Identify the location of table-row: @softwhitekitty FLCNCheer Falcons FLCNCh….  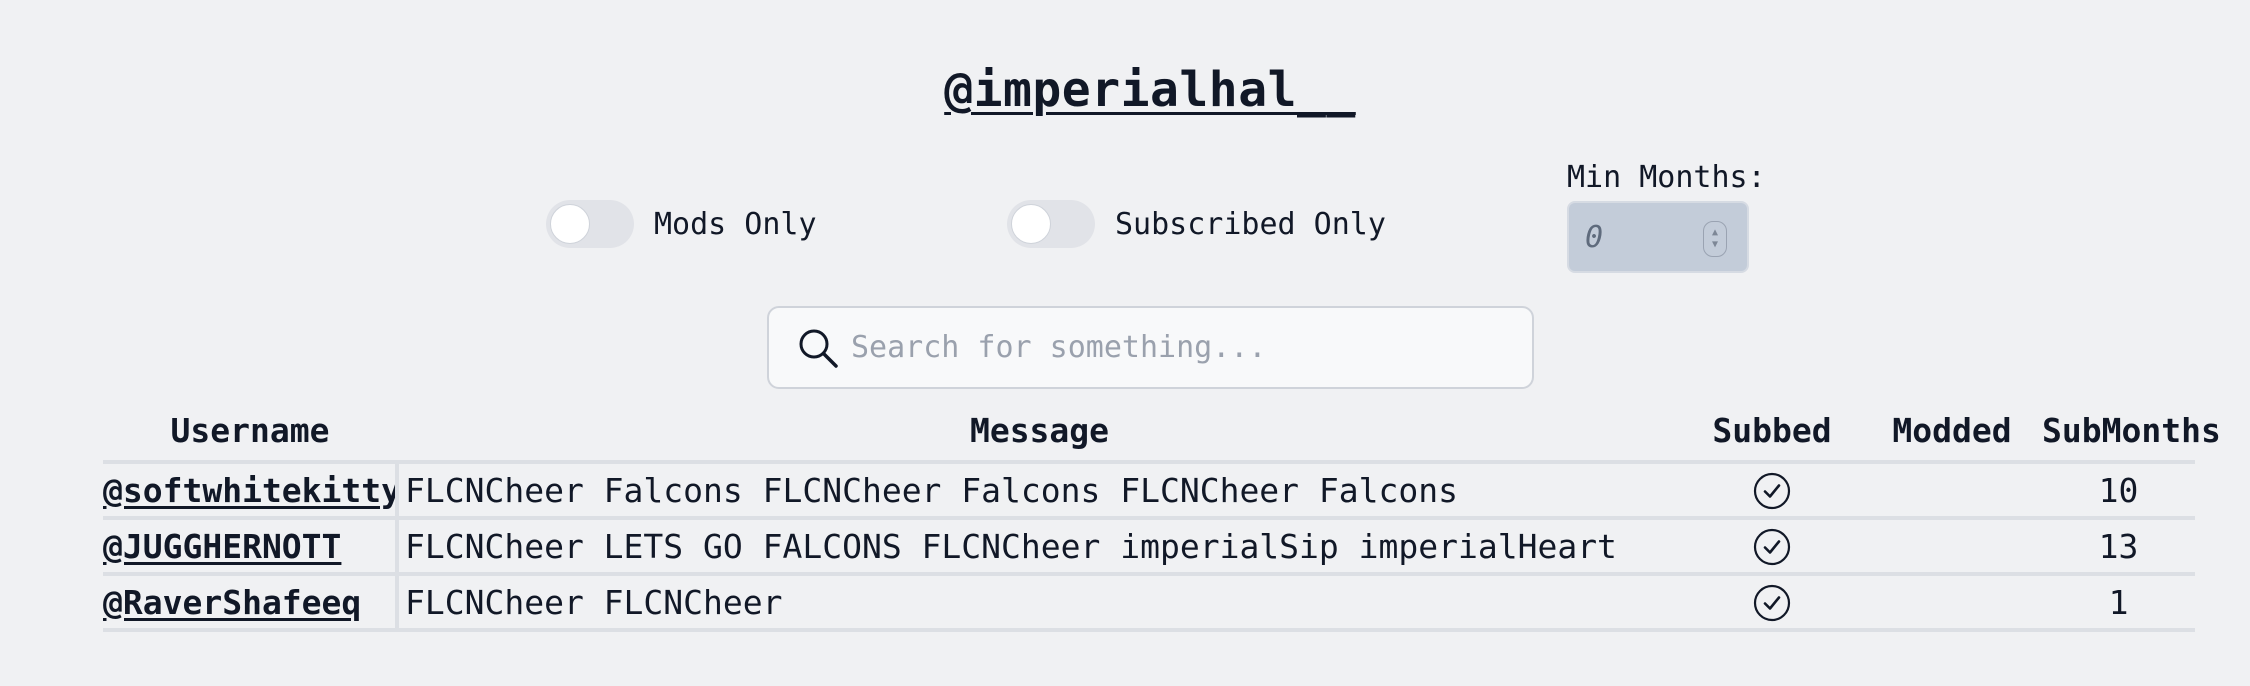
(1149, 491).